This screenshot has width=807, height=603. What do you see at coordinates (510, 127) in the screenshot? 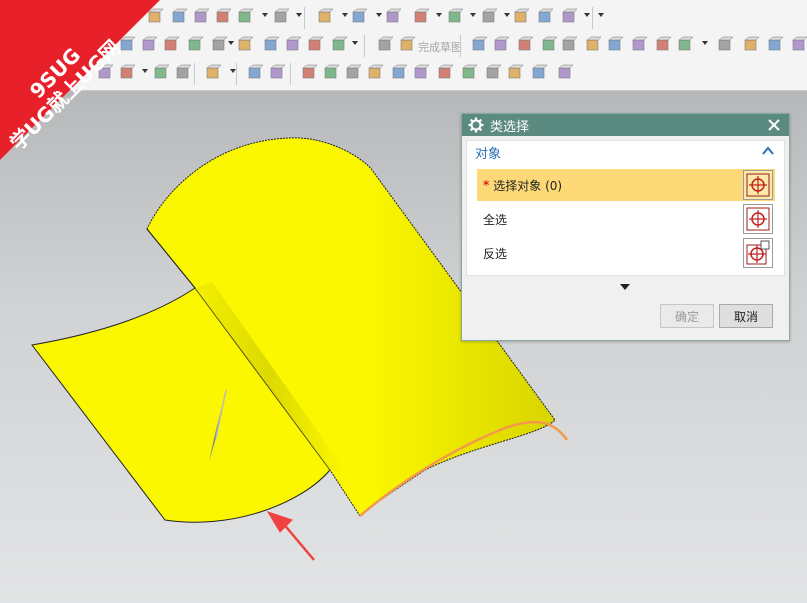
I see `dialog-title: 类选择` at bounding box center [510, 127].